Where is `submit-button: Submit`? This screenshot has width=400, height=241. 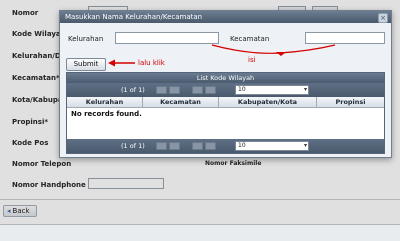
submit-button: Submit is located at coordinates (86, 64).